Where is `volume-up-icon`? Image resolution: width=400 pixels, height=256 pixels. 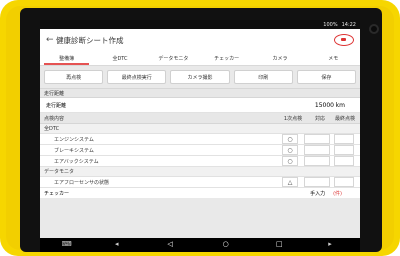 volume-up-icon is located at coordinates (333, 244).